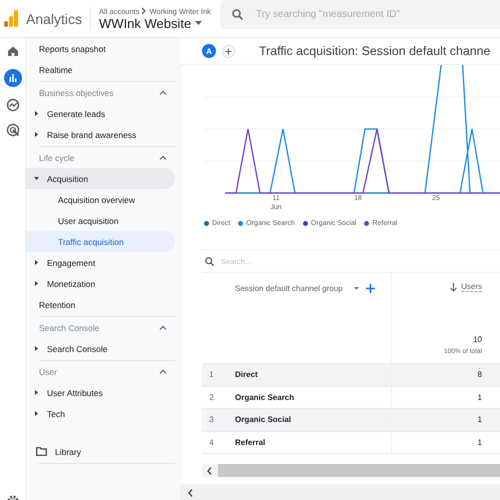  I want to click on nav-item: Reports snapshot, so click(100, 48).